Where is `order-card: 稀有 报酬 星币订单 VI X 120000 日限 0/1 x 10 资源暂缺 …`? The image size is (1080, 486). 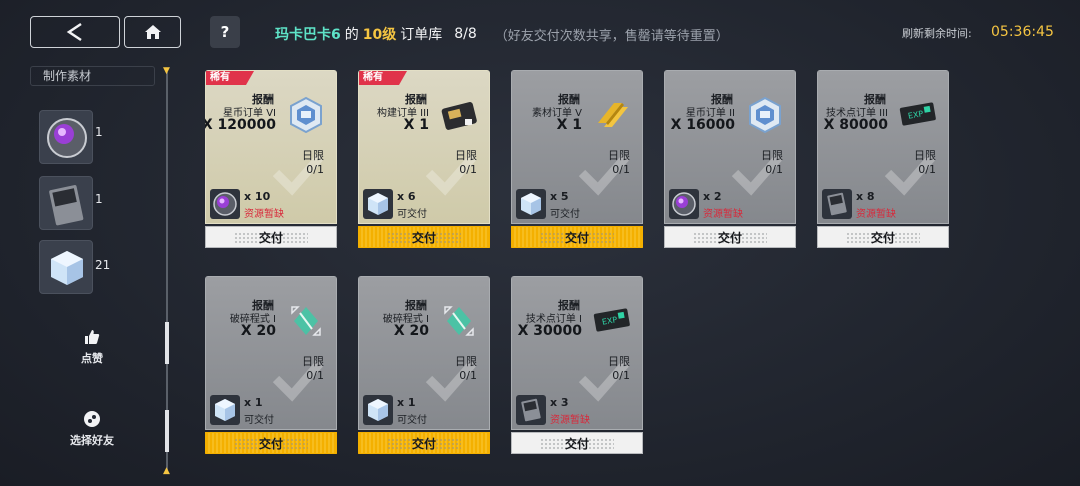
order-card: 稀有 报酬 星币订单 VI X 120000 日限 0/1 x 10 资源暂缺 … is located at coordinates (271, 160).